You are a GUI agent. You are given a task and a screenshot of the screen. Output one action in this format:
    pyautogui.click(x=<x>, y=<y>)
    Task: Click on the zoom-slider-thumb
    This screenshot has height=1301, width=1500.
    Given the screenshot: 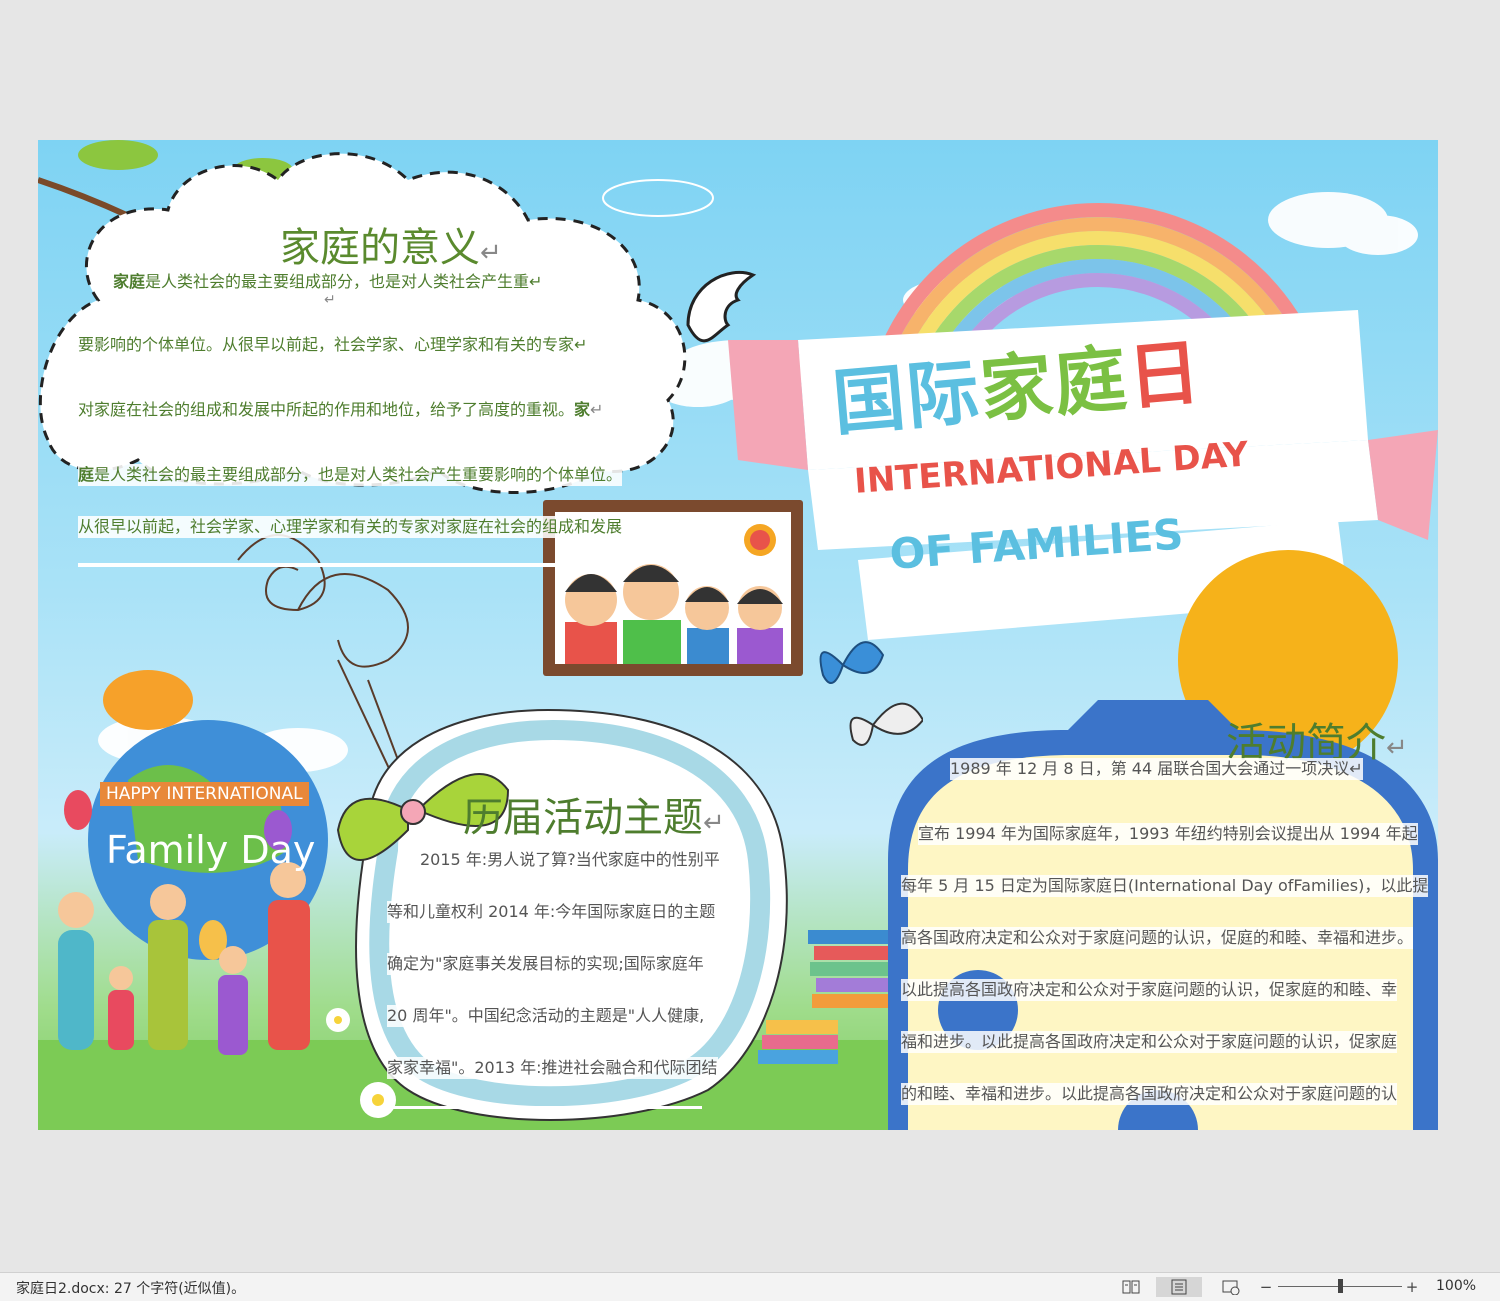 What is the action you would take?
    pyautogui.click(x=1340, y=1286)
    